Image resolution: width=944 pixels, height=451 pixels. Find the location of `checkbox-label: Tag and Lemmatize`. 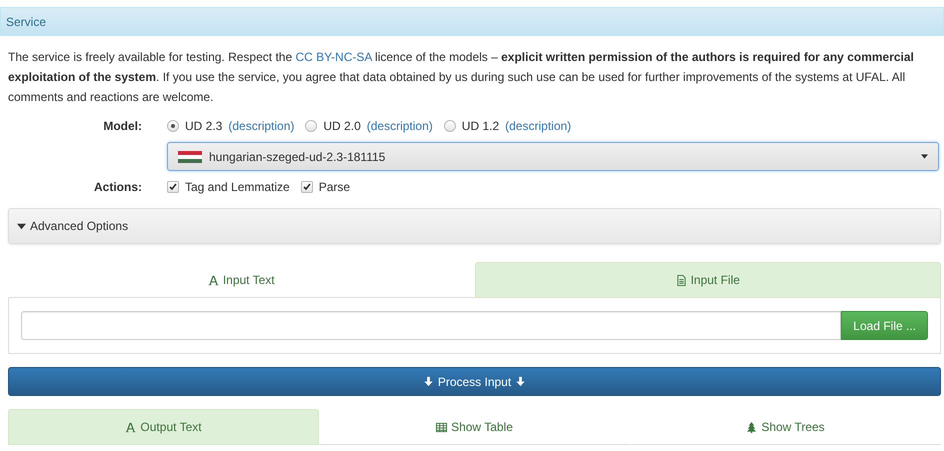

checkbox-label: Tag and Lemmatize is located at coordinates (237, 187).